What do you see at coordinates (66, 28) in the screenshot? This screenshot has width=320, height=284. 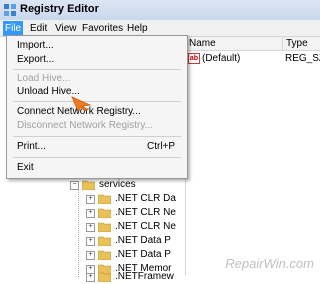 I see `menu-view: View` at bounding box center [66, 28].